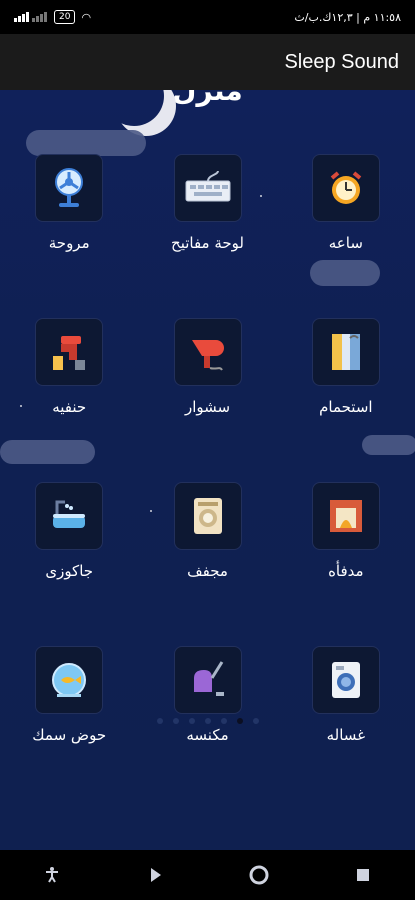 The width and height of the screenshot is (415, 900). I want to click on shower-icon, so click(345, 352).